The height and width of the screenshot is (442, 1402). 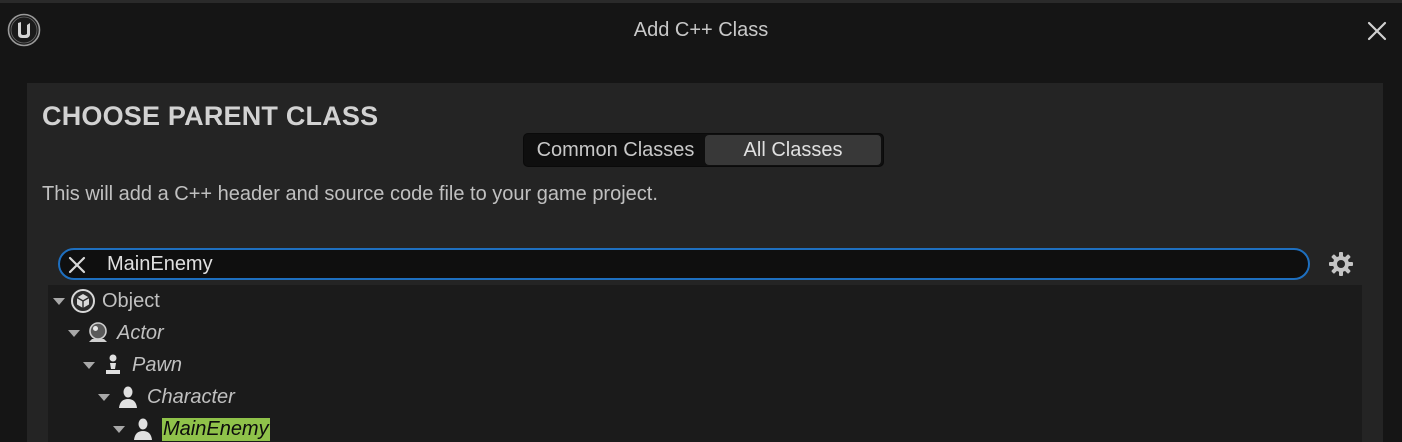 What do you see at coordinates (77, 265) in the screenshot?
I see `clear-search-icon` at bounding box center [77, 265].